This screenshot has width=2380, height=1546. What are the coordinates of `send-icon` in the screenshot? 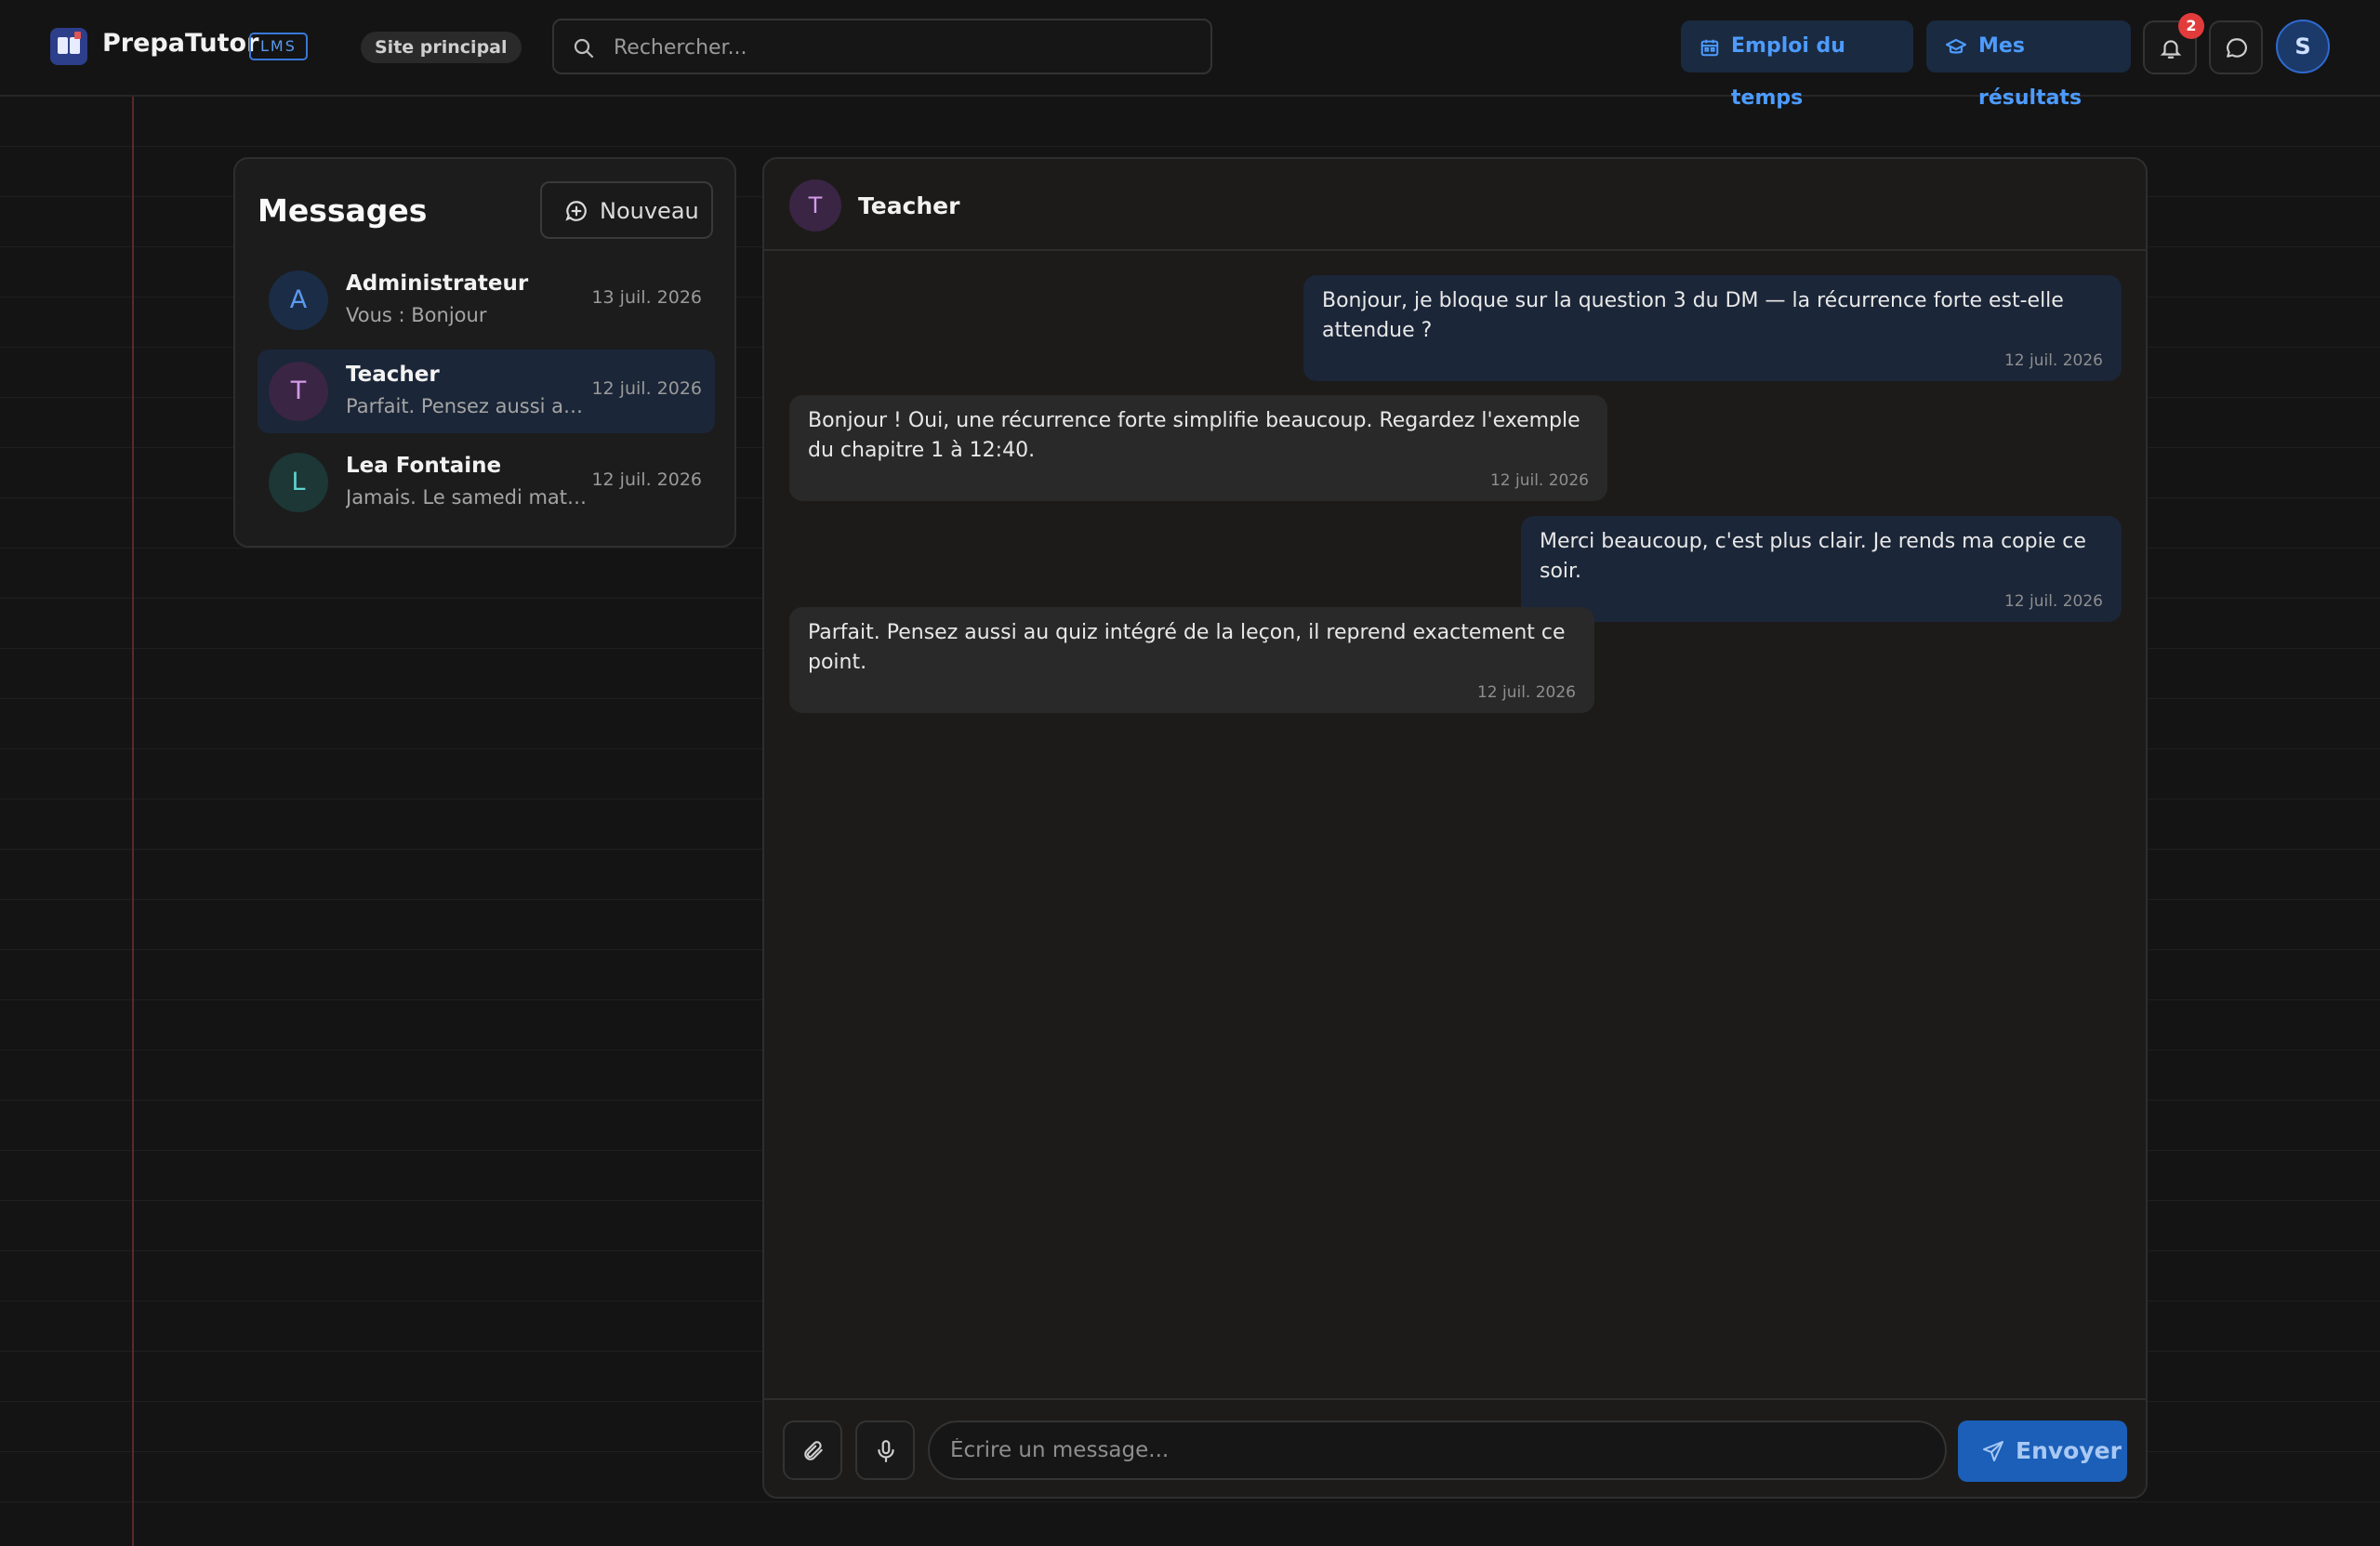 It's located at (1993, 1451).